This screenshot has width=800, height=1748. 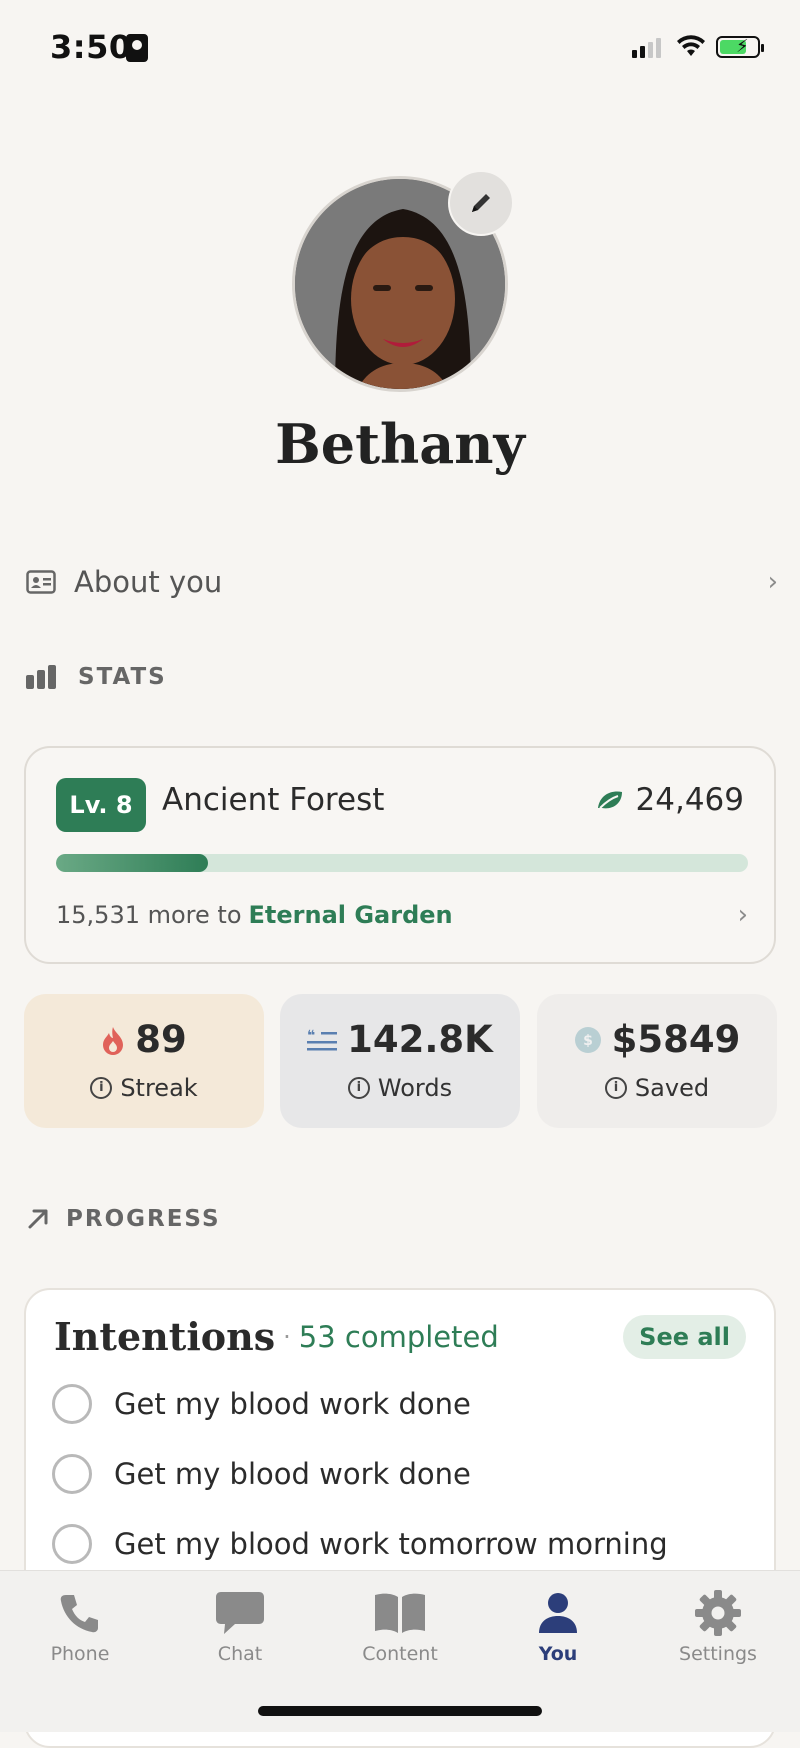 I want to click on tab-settings: Settings, so click(x=718, y=1625).